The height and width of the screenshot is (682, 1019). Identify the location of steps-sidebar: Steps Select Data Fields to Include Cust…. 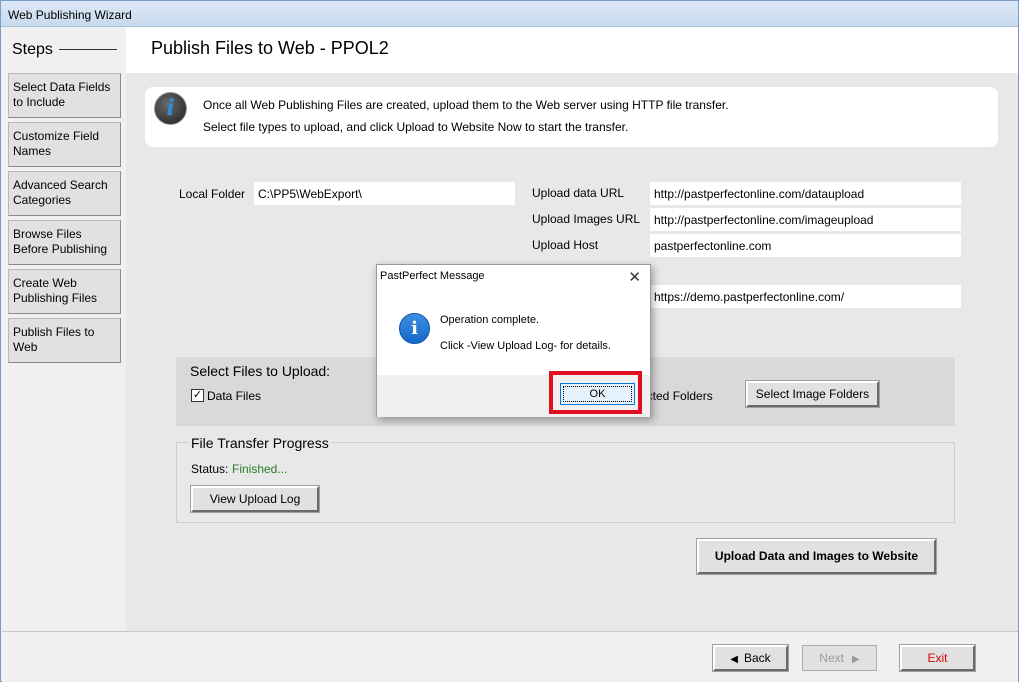
(64, 329).